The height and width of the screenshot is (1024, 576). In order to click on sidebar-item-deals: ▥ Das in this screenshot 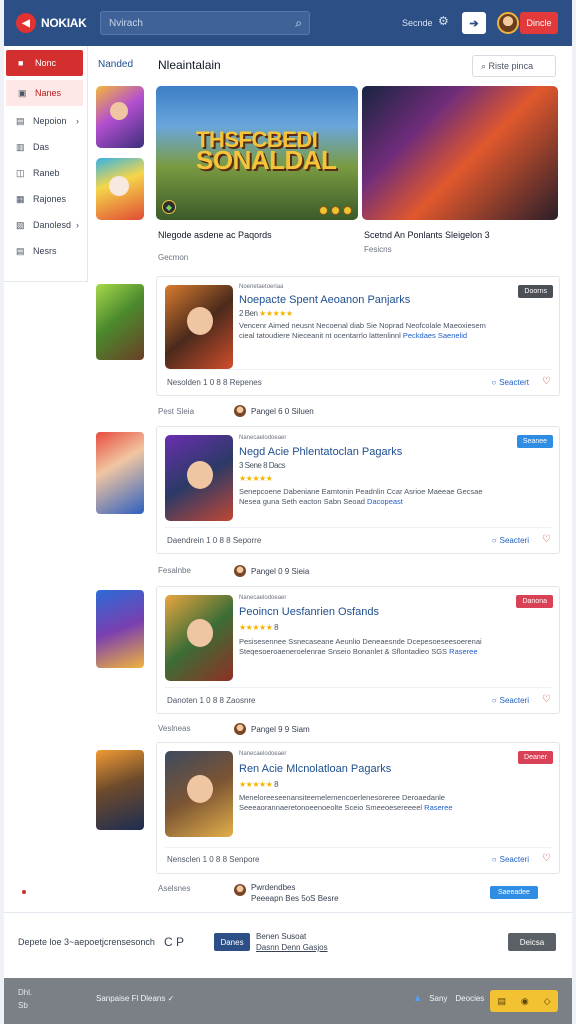, I will do `click(45, 147)`.